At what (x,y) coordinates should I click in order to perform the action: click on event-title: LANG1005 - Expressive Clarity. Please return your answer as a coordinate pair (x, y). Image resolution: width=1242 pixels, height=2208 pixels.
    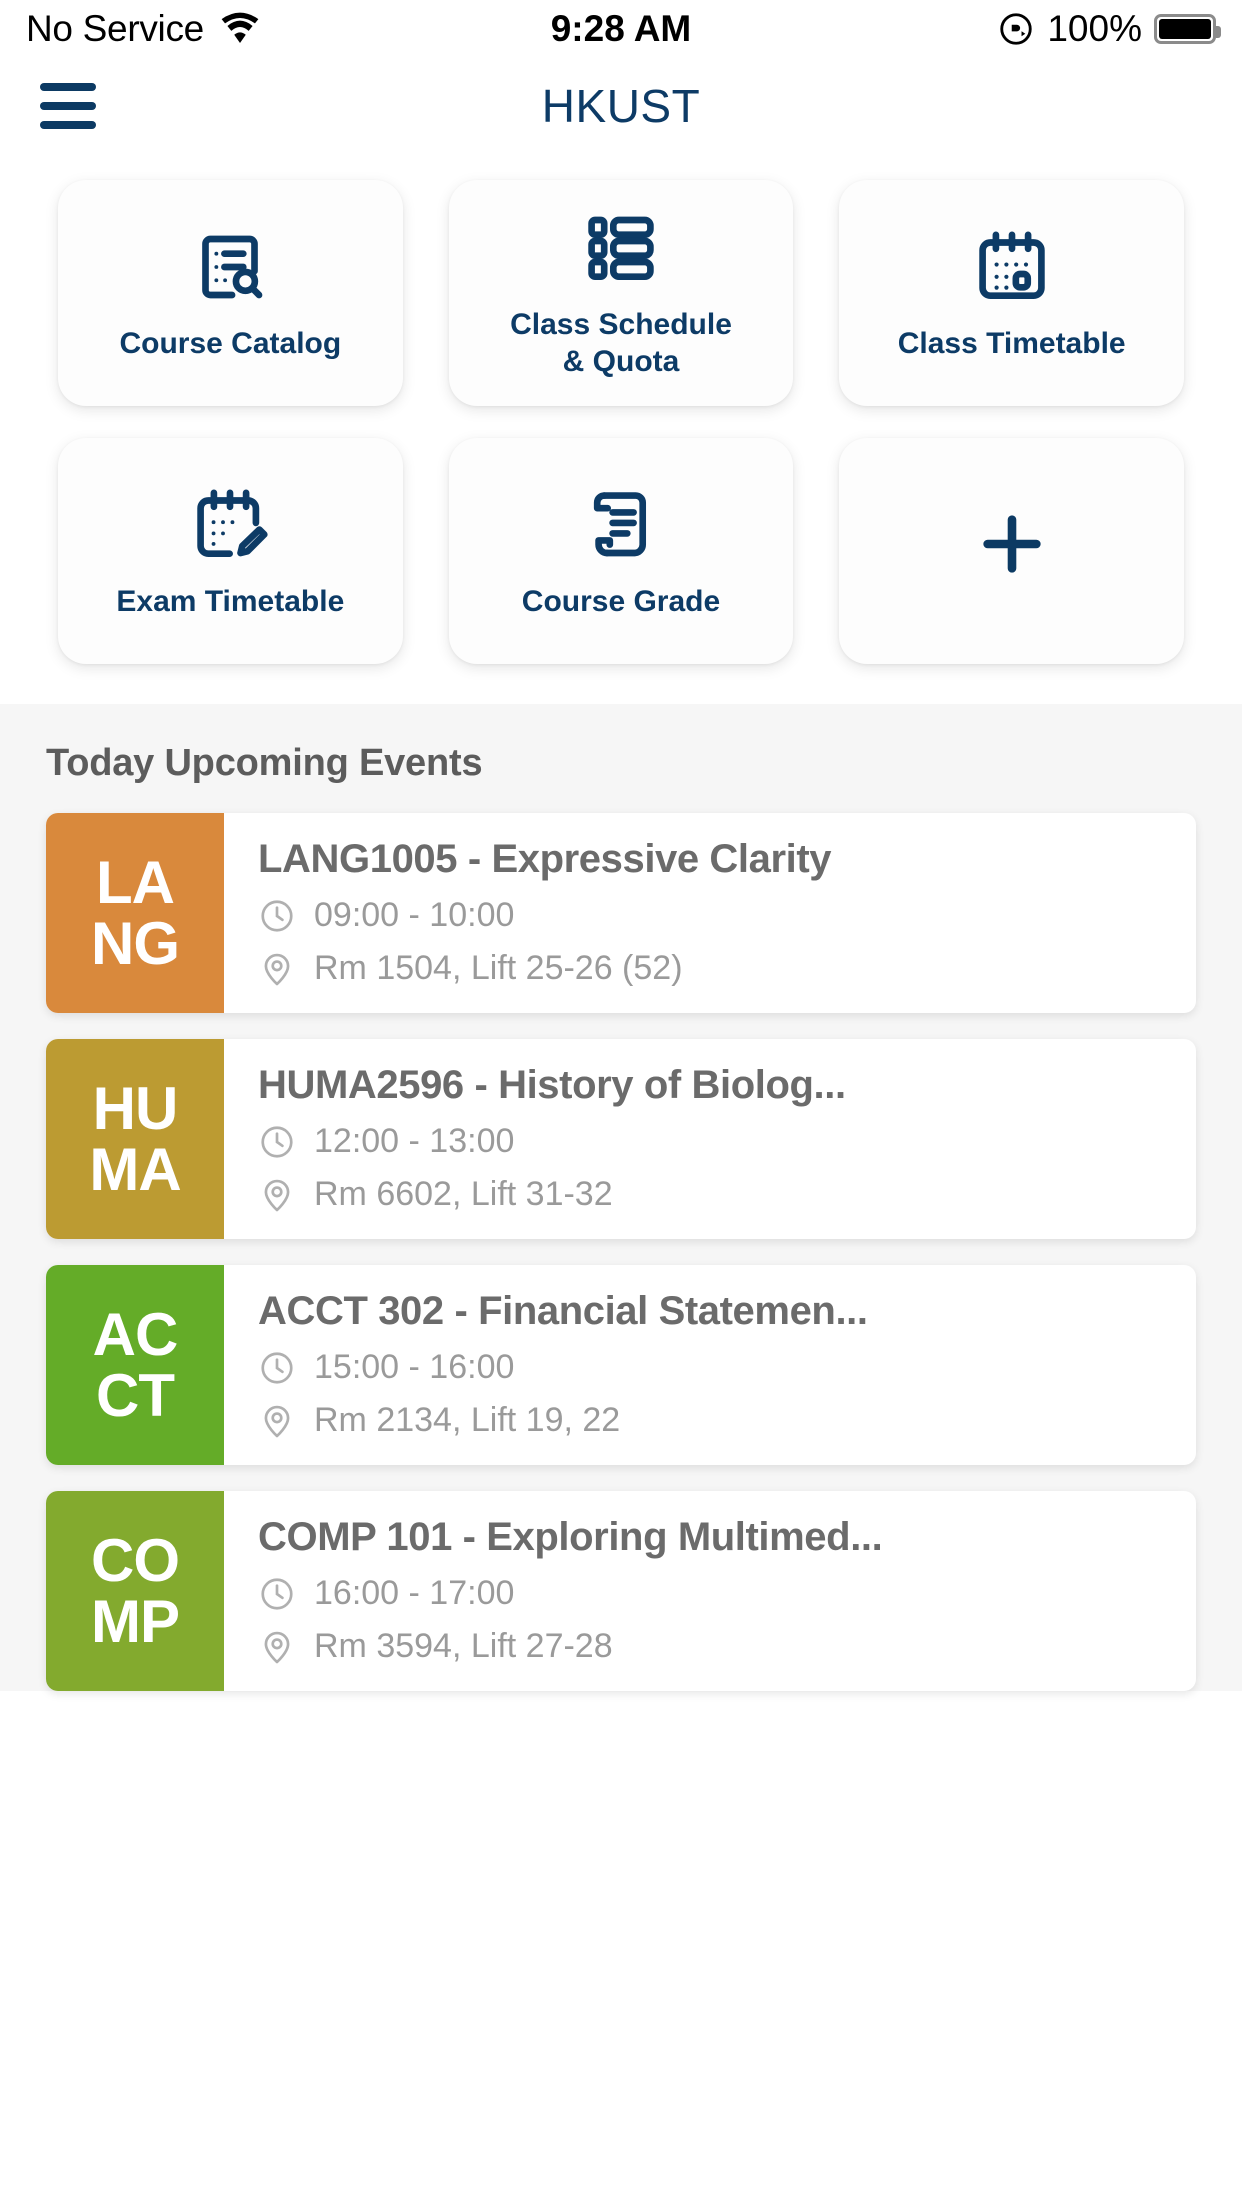
    Looking at the image, I should click on (545, 859).